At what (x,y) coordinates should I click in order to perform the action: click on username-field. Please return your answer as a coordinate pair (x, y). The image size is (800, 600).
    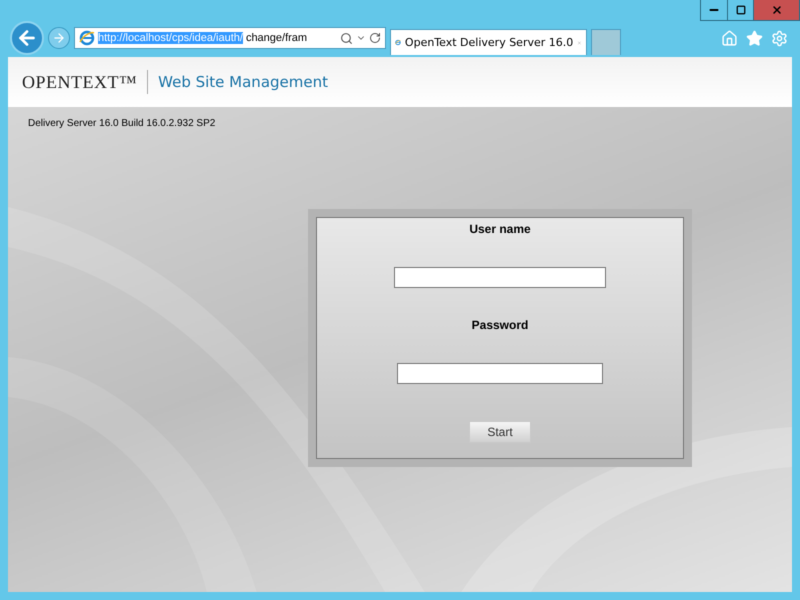
    Looking at the image, I should click on (500, 277).